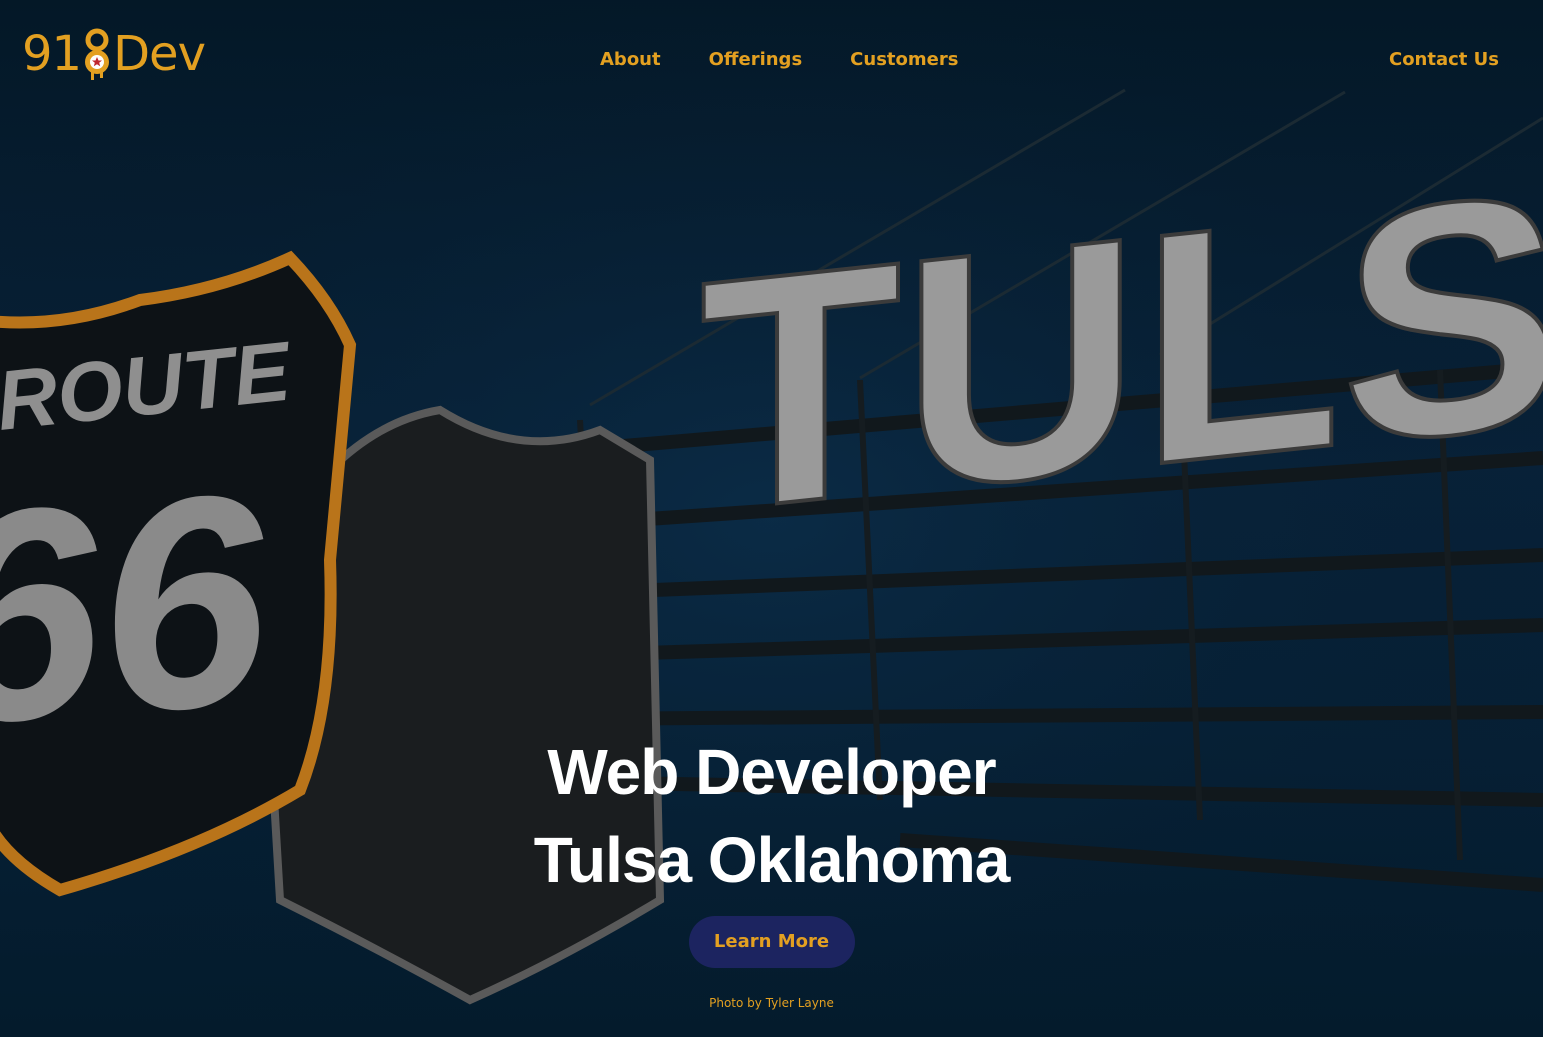 This screenshot has height=1037, width=1543. I want to click on contact-us-link: Contact Us, so click(1444, 60).